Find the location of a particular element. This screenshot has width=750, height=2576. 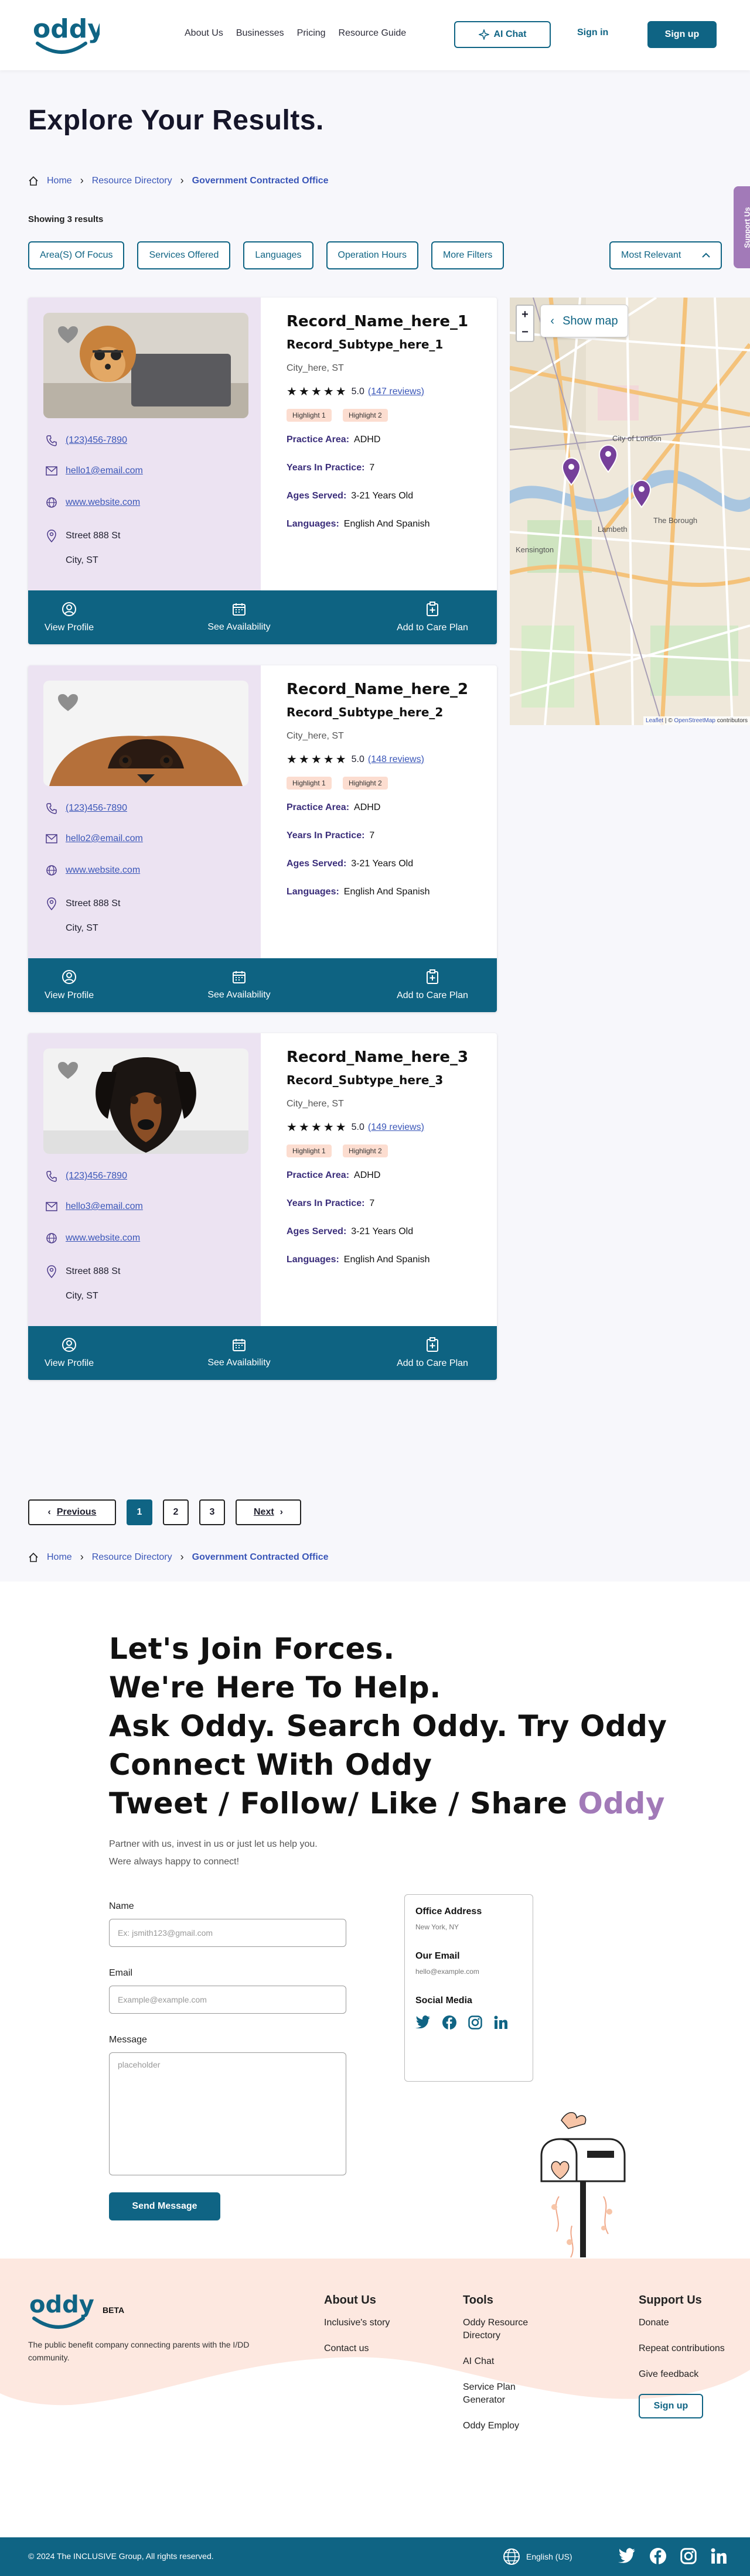

languages-label: Languages: is located at coordinates (313, 1260).